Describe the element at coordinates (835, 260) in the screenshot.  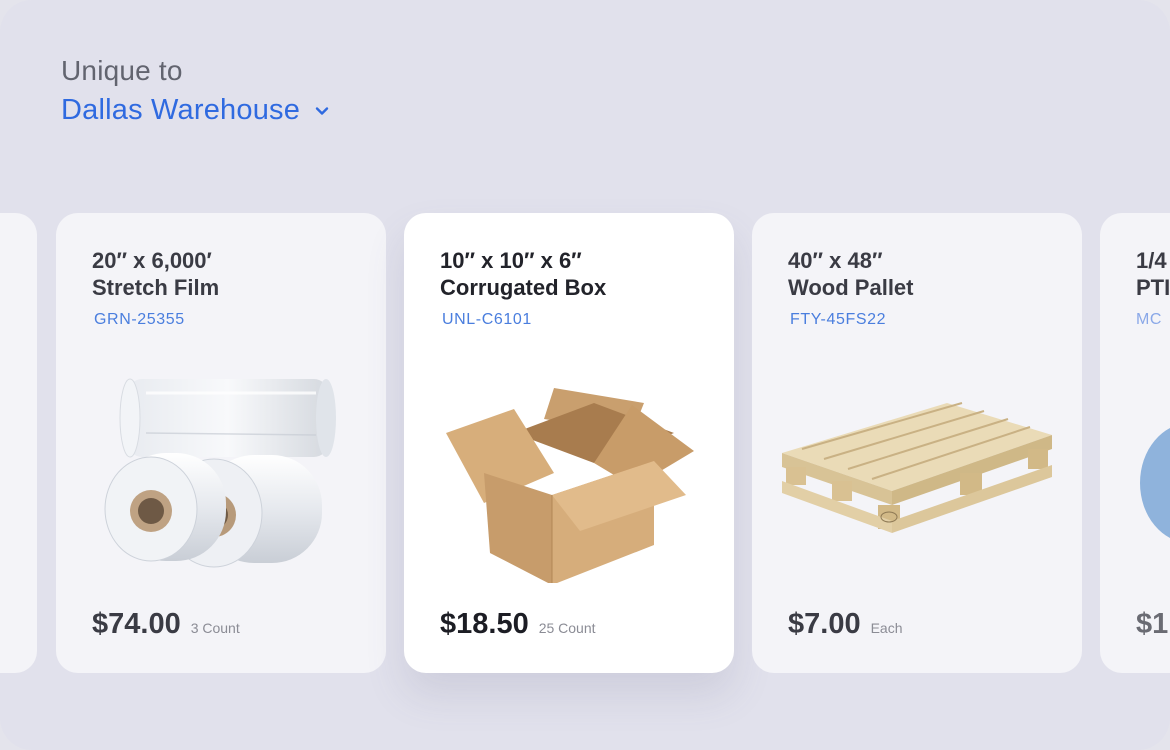
I see `product-title-line1: 40″ x 48″` at that location.